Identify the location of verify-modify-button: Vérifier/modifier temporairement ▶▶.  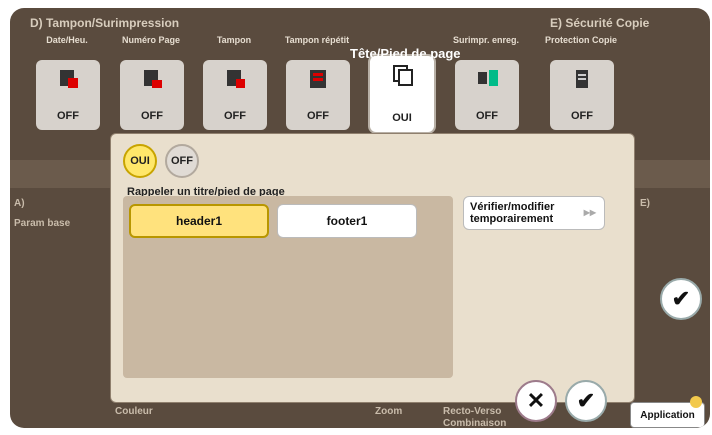
(534, 213).